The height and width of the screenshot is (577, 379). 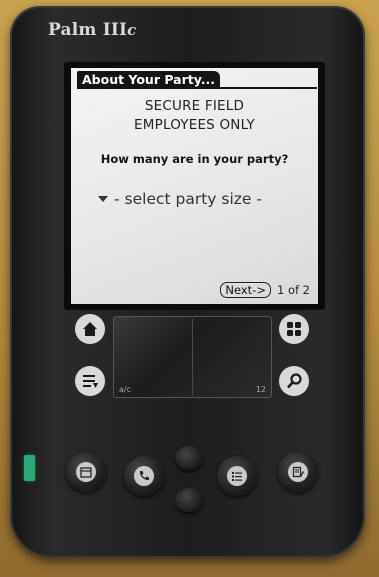 I want to click on scroll-down-button, so click(x=189, y=500).